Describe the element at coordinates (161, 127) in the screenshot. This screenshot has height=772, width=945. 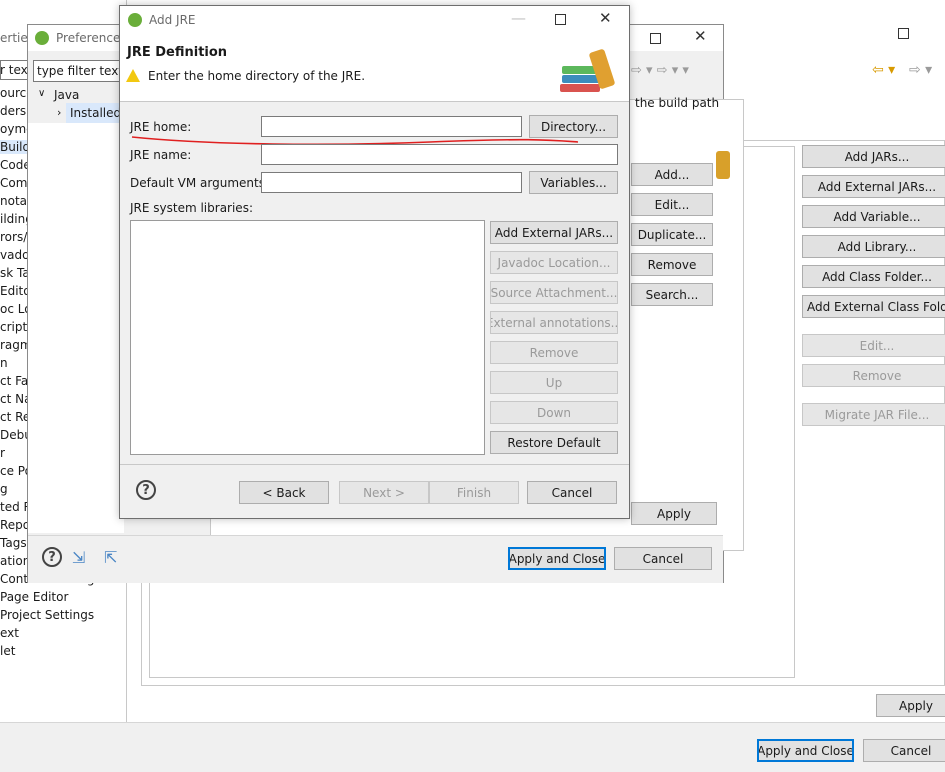
I see `jre-home-label: JRE home:` at that location.